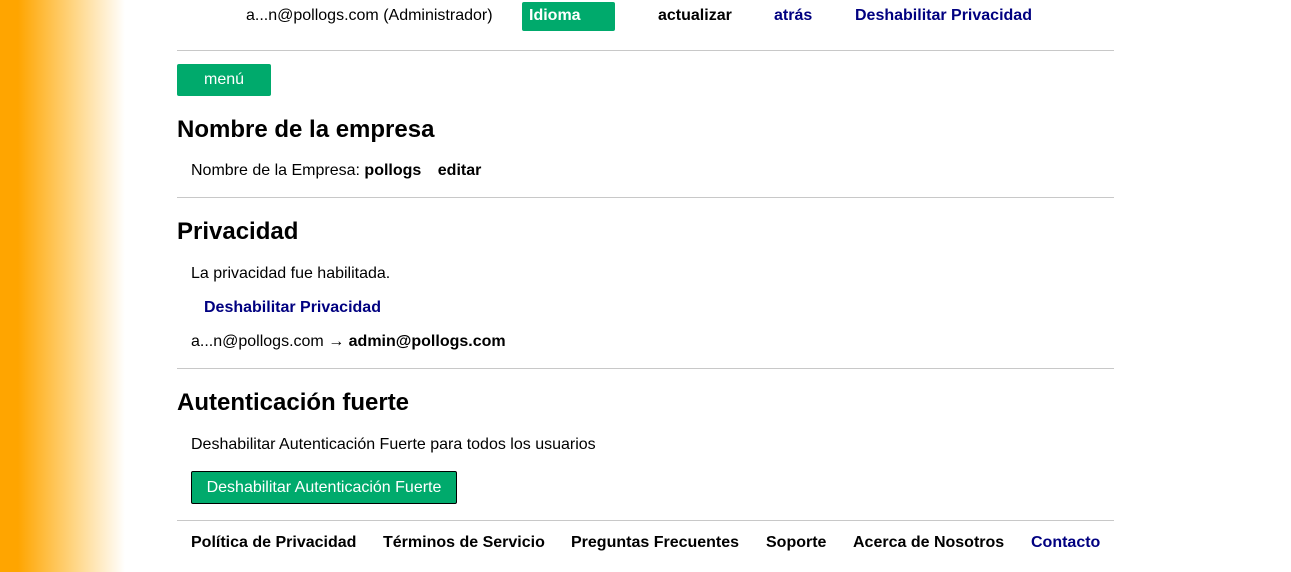 Image resolution: width=1291 pixels, height=572 pixels. Describe the element at coordinates (273, 543) in the screenshot. I see `footer-link-privacy-policy: Política de Privacidad` at that location.